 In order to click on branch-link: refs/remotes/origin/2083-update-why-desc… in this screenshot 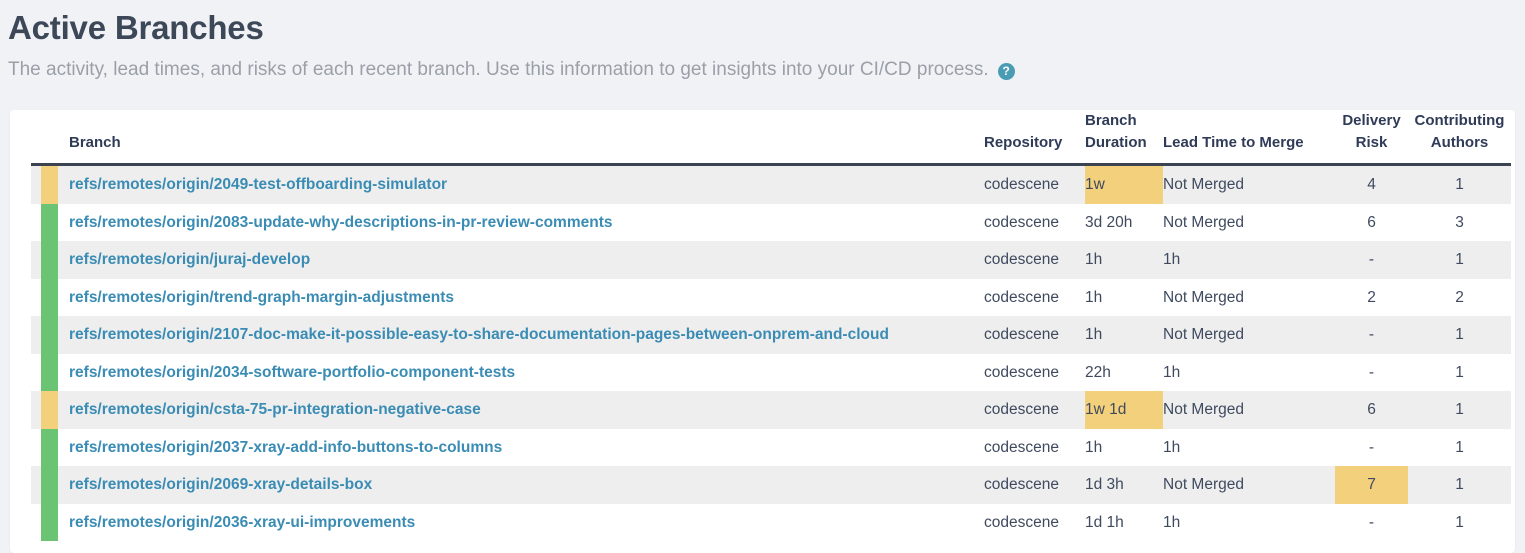, I will do `click(340, 222)`.